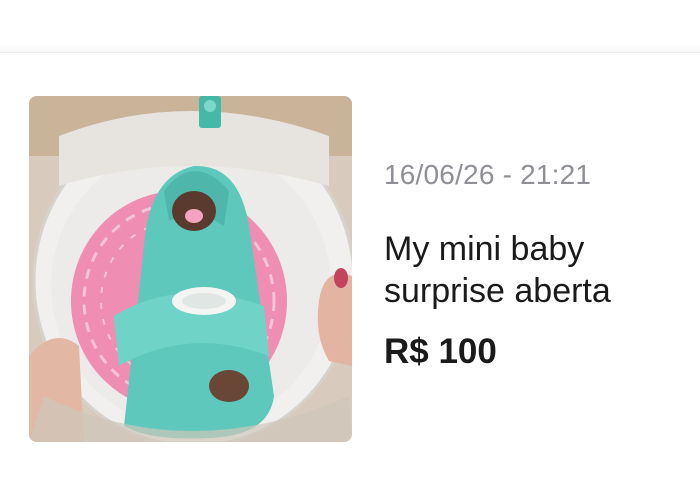 Image resolution: width=700 pixels, height=498 pixels. I want to click on listing-title-line: My mini baby, so click(484, 249).